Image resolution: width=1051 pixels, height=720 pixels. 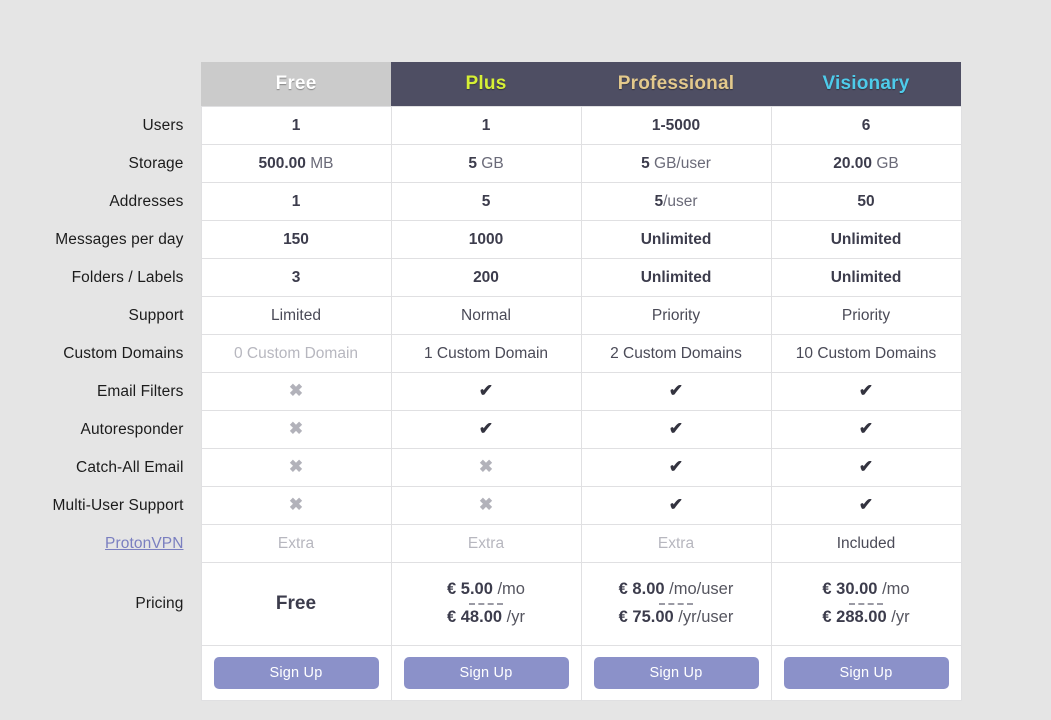 I want to click on feature-row: Users 1 1 1-5000 6, so click(x=491, y=125).